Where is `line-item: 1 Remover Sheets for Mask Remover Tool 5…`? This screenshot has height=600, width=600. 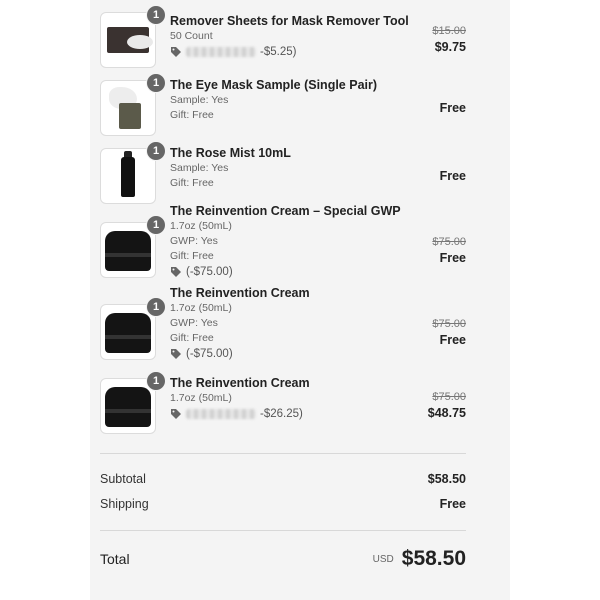
line-item: 1 Remover Sheets for Mask Remover Tool 5… is located at coordinates (283, 36).